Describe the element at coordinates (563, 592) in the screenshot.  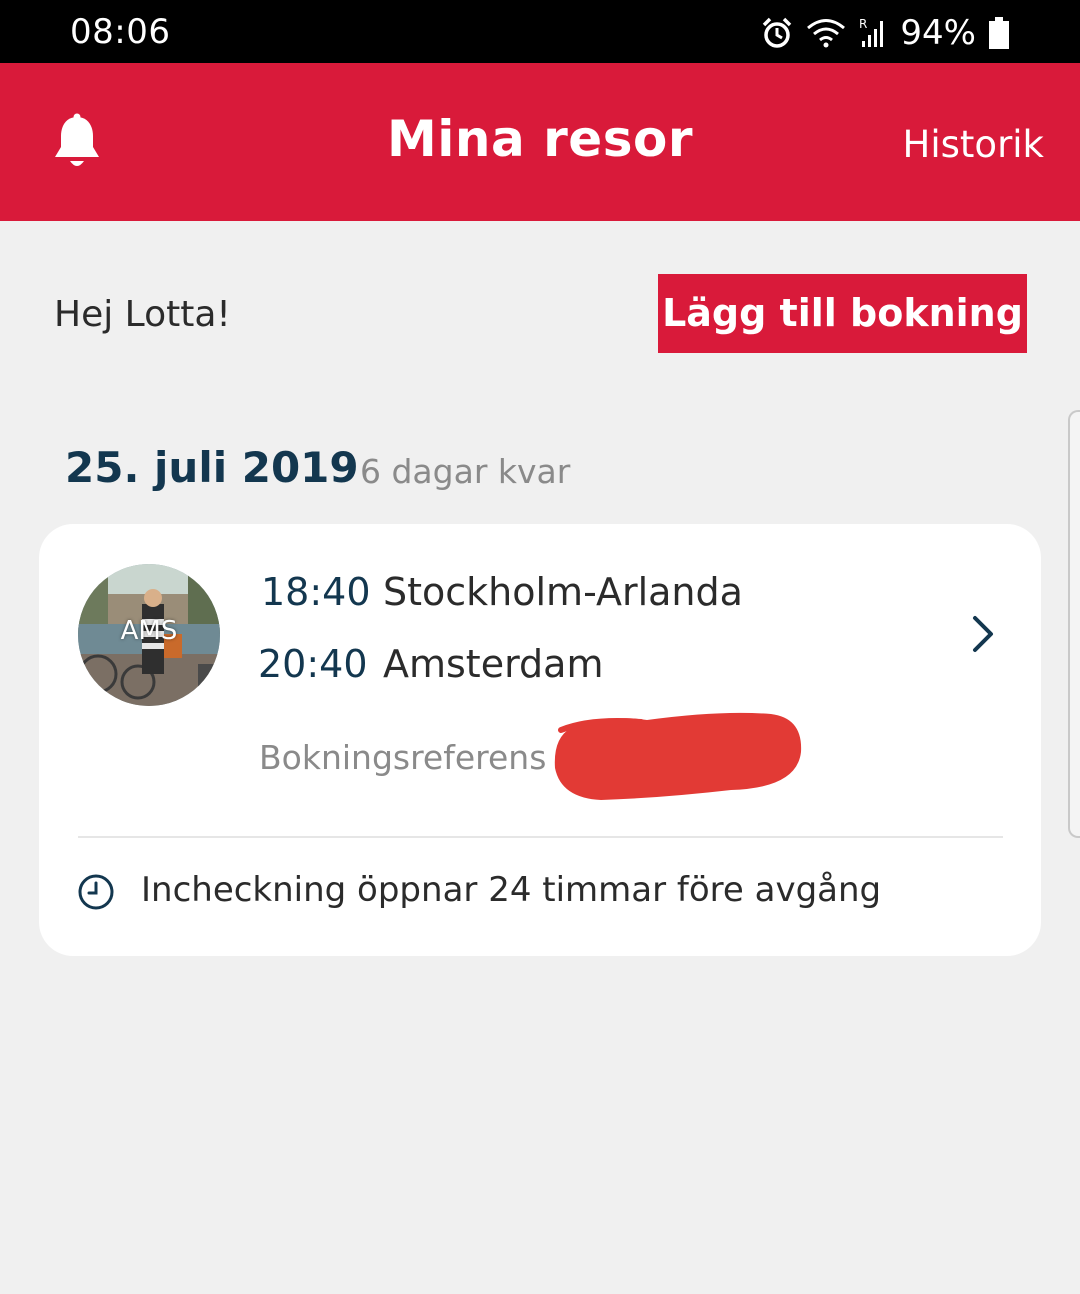
I see `departure-place: Stockholm-Arlanda` at that location.